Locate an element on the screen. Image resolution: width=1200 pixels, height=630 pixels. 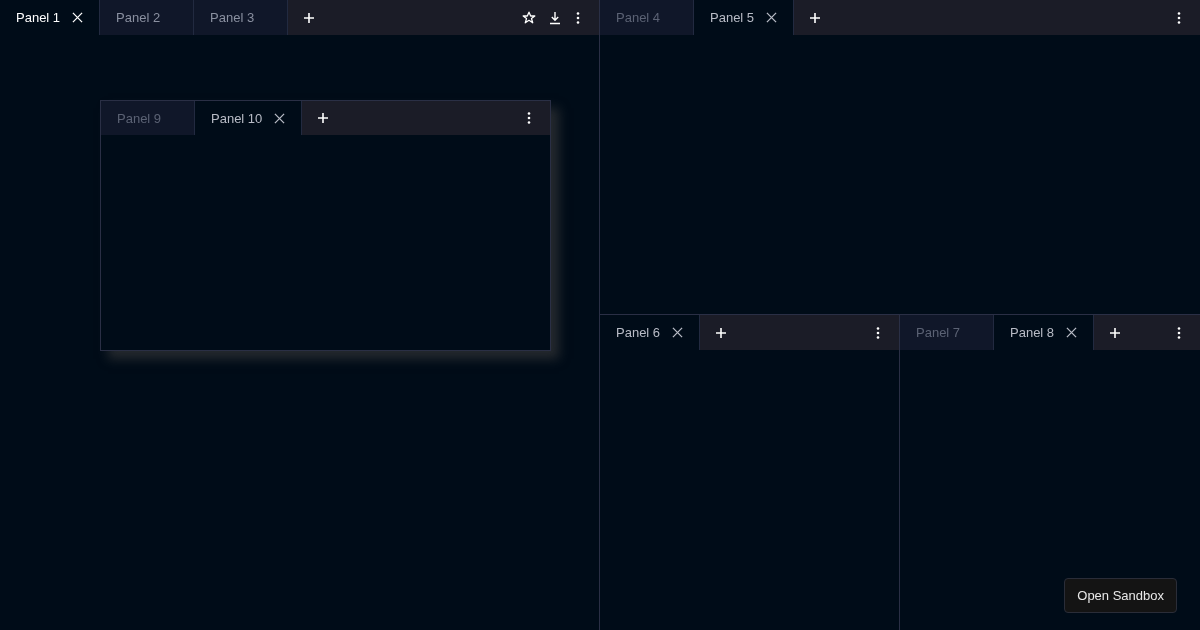
tab: Panel 6 is located at coordinates (650, 332).